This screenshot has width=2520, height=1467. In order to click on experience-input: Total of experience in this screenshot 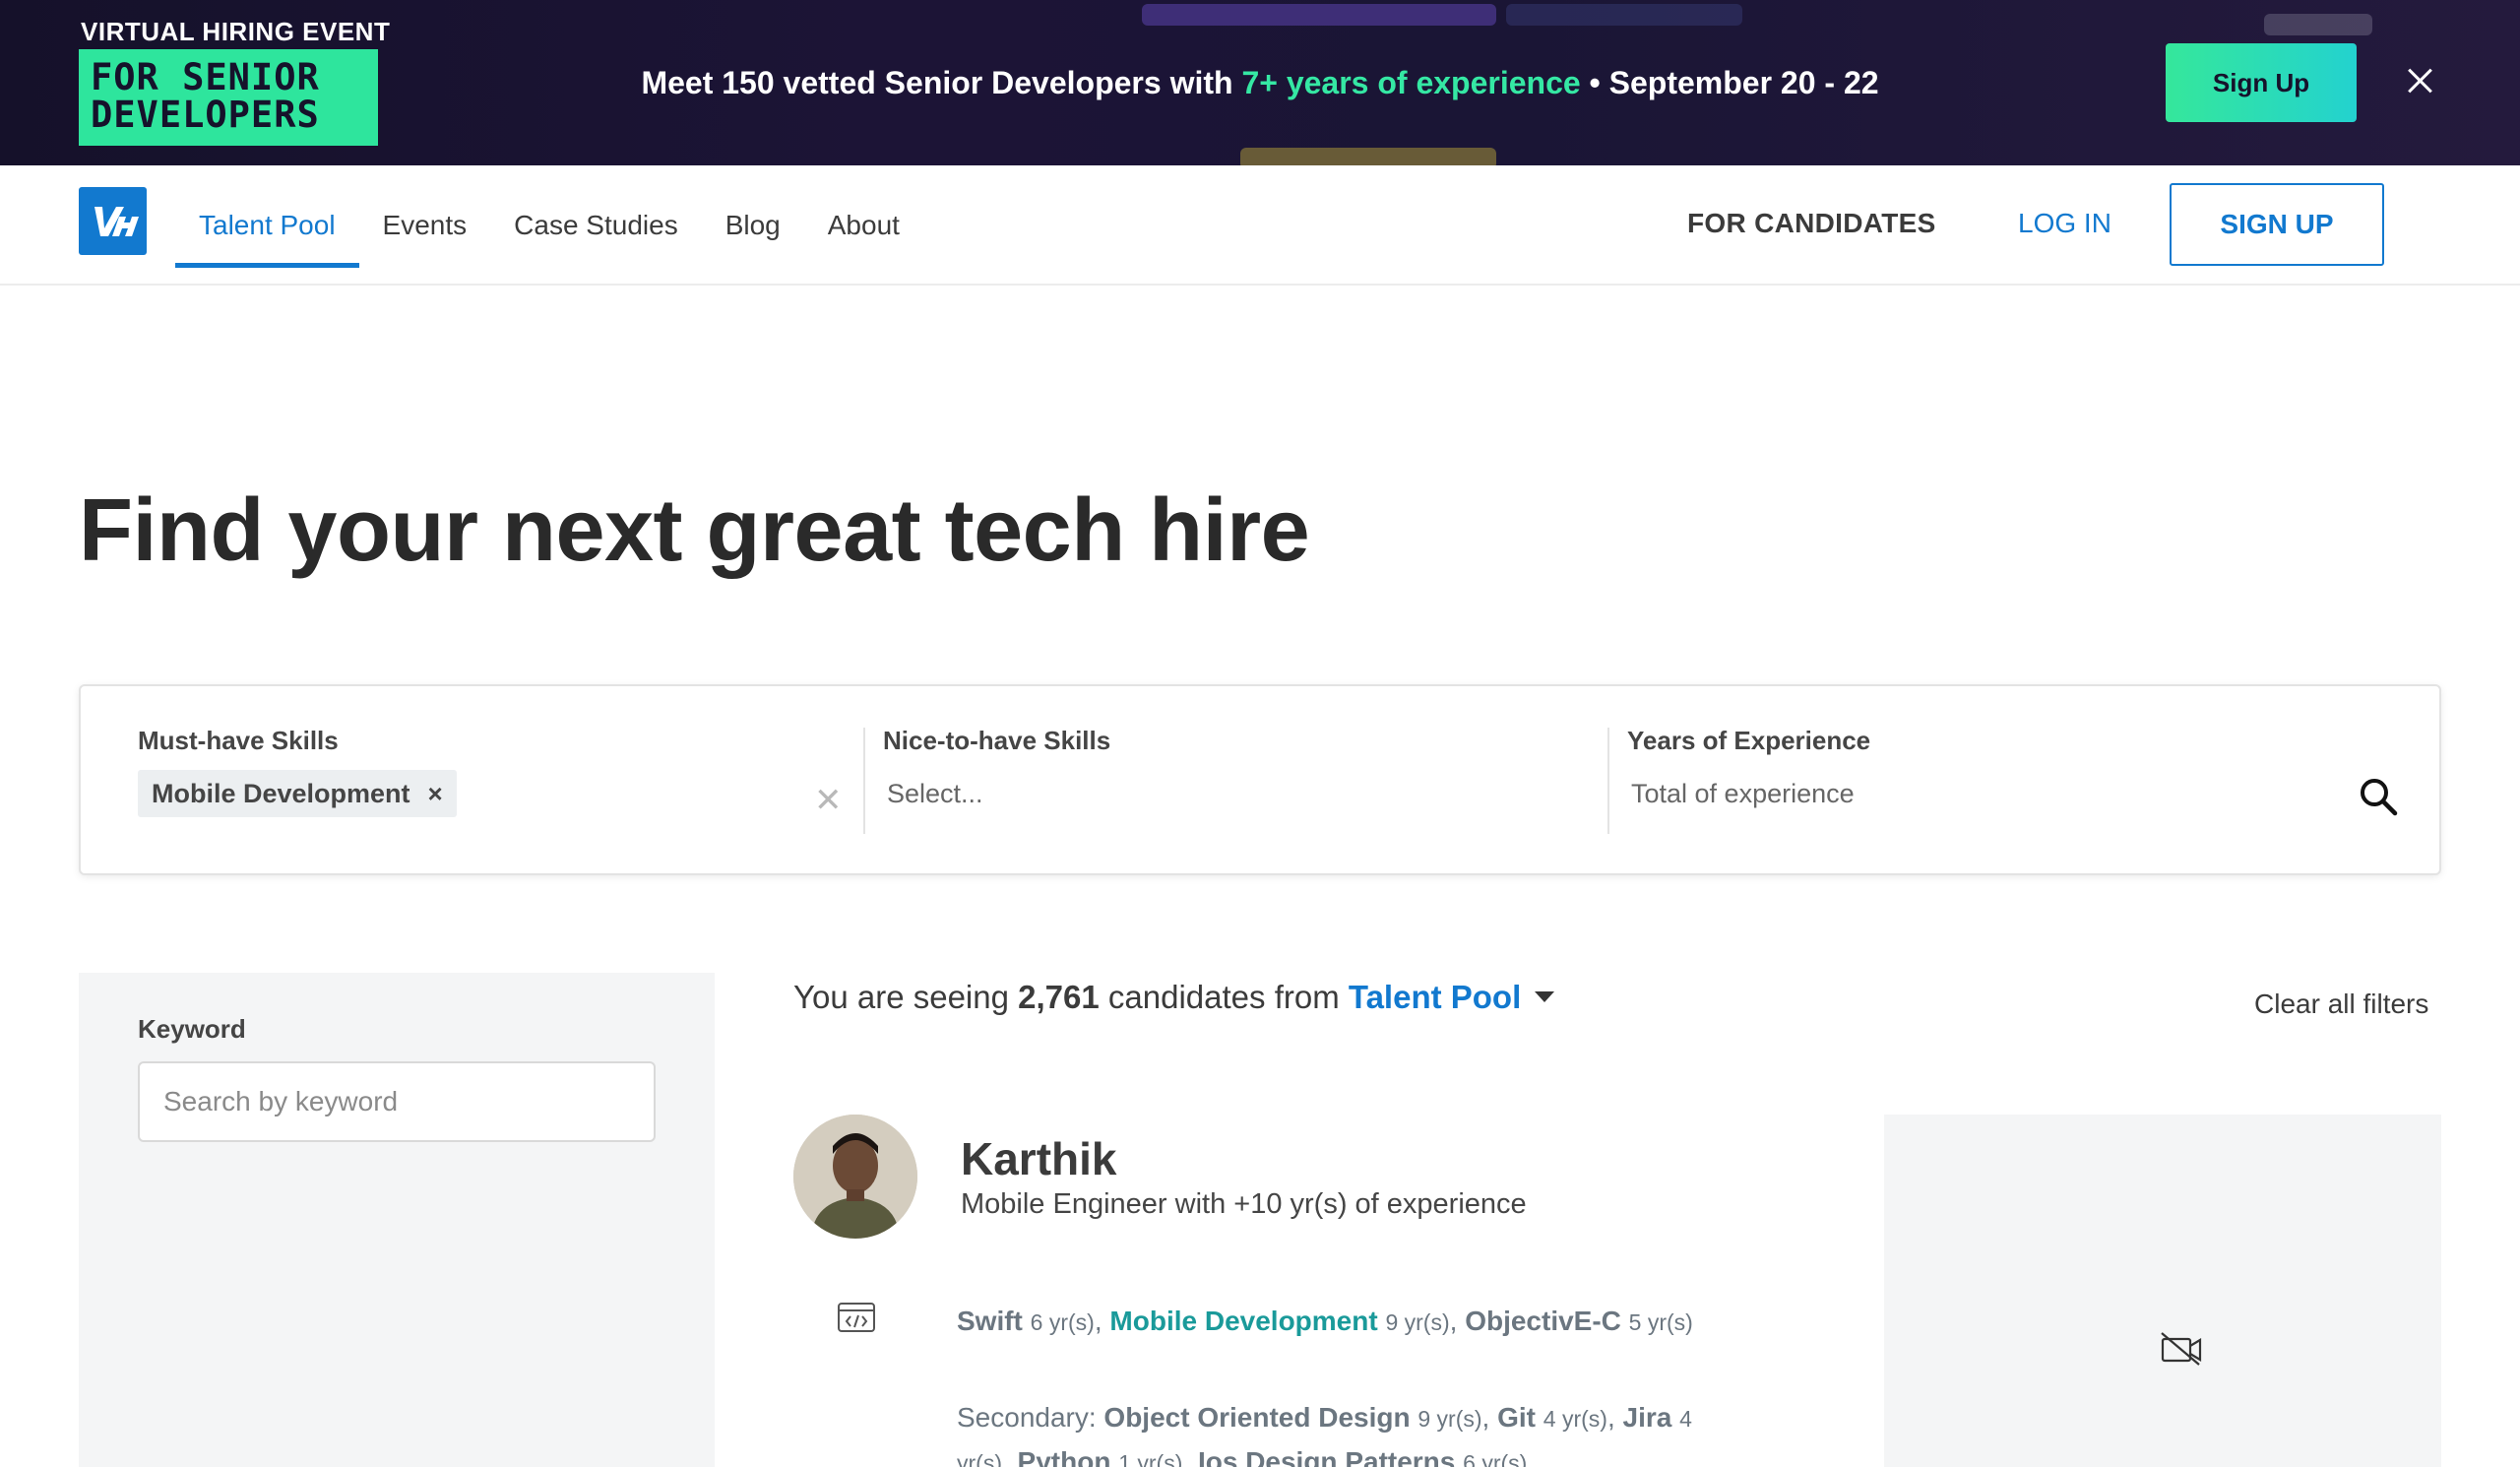, I will do `click(1971, 793)`.